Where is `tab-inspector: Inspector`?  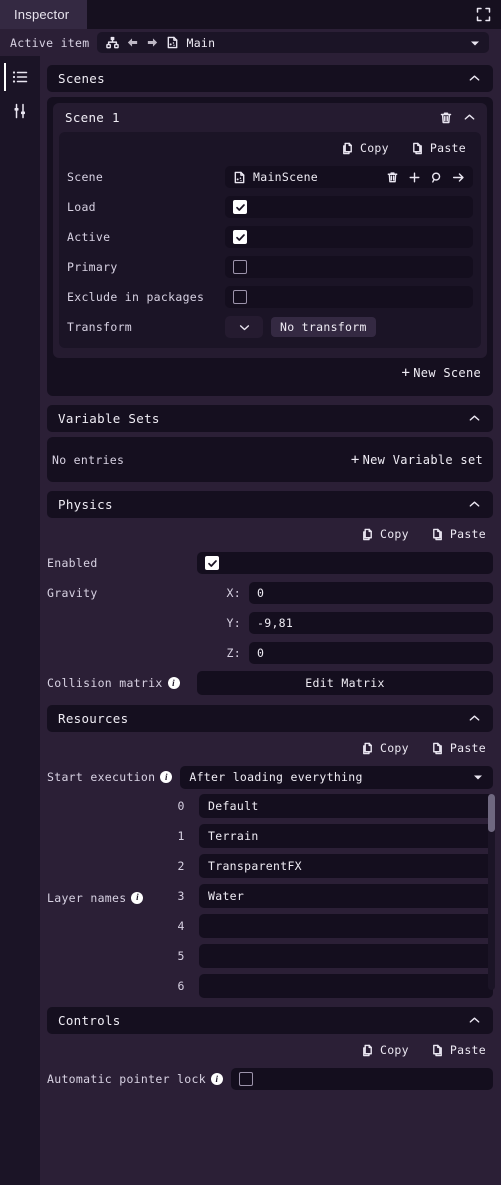 tab-inspector: Inspector is located at coordinates (44, 14).